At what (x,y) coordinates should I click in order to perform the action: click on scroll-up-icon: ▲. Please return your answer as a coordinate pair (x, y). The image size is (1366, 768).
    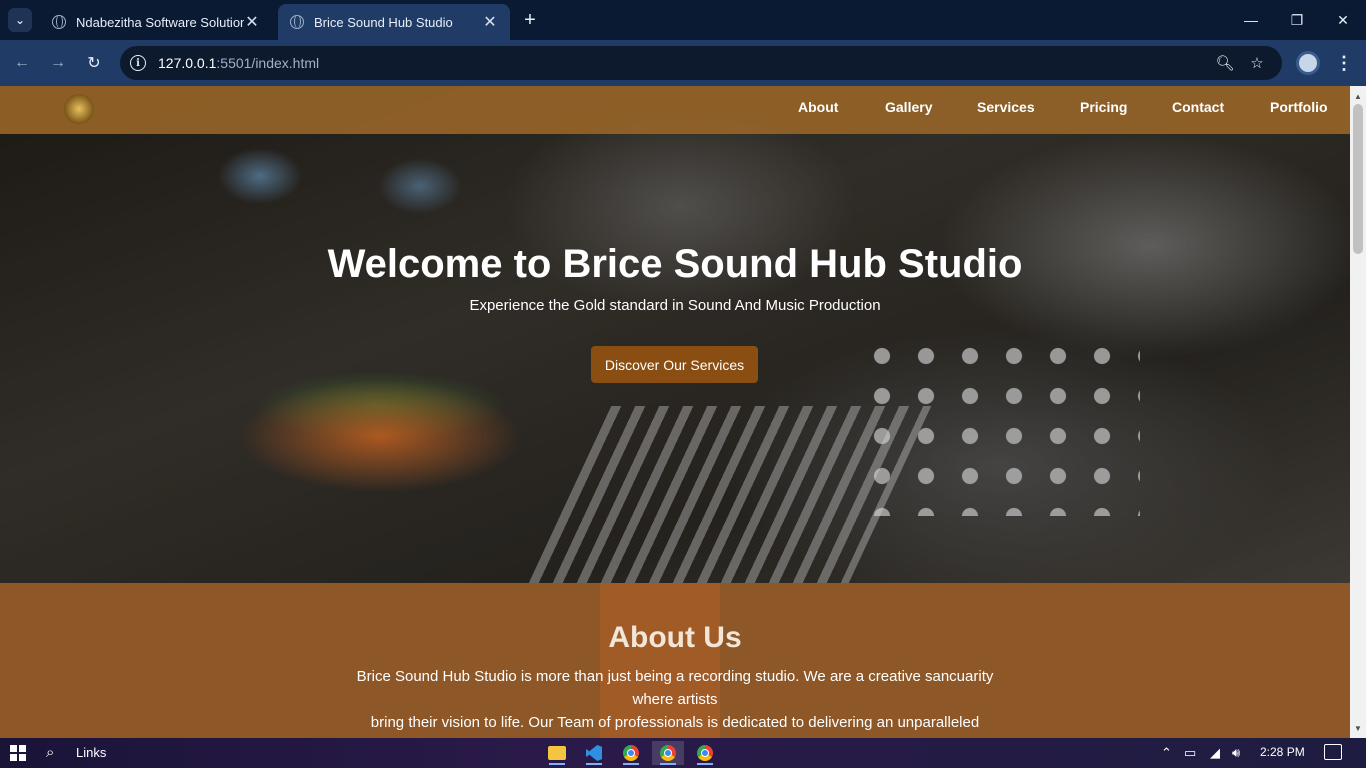
    Looking at the image, I should click on (1358, 96).